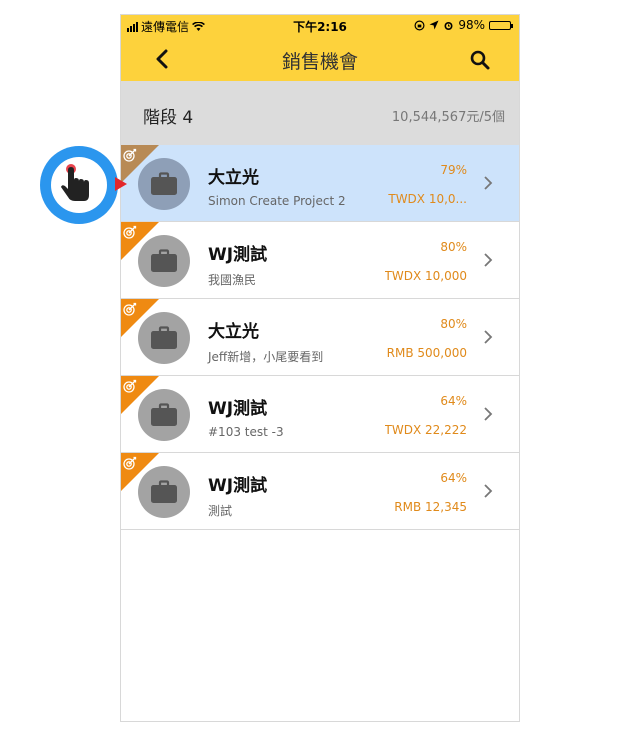  I want to click on nav-bar: 銷售機會, so click(320, 59).